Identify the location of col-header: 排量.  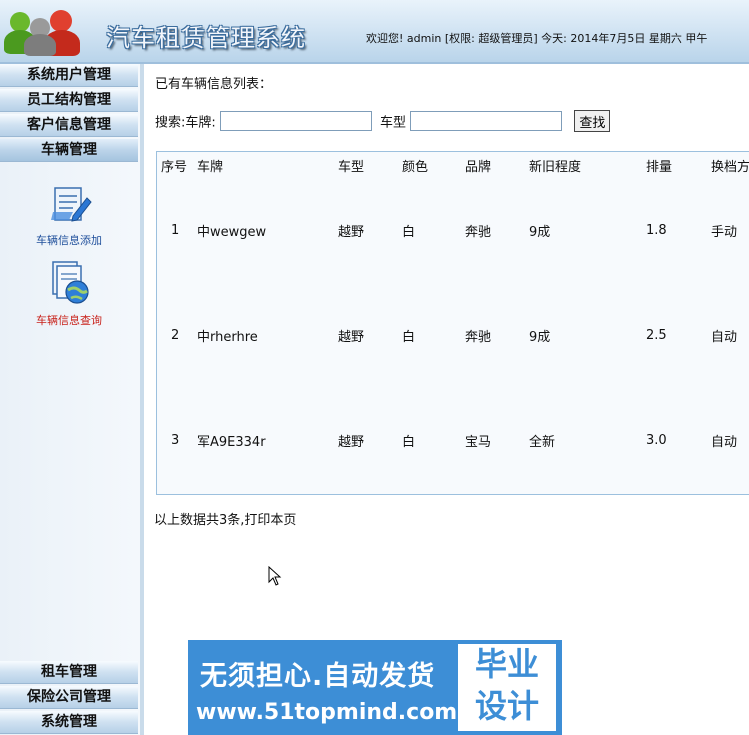
(659, 167).